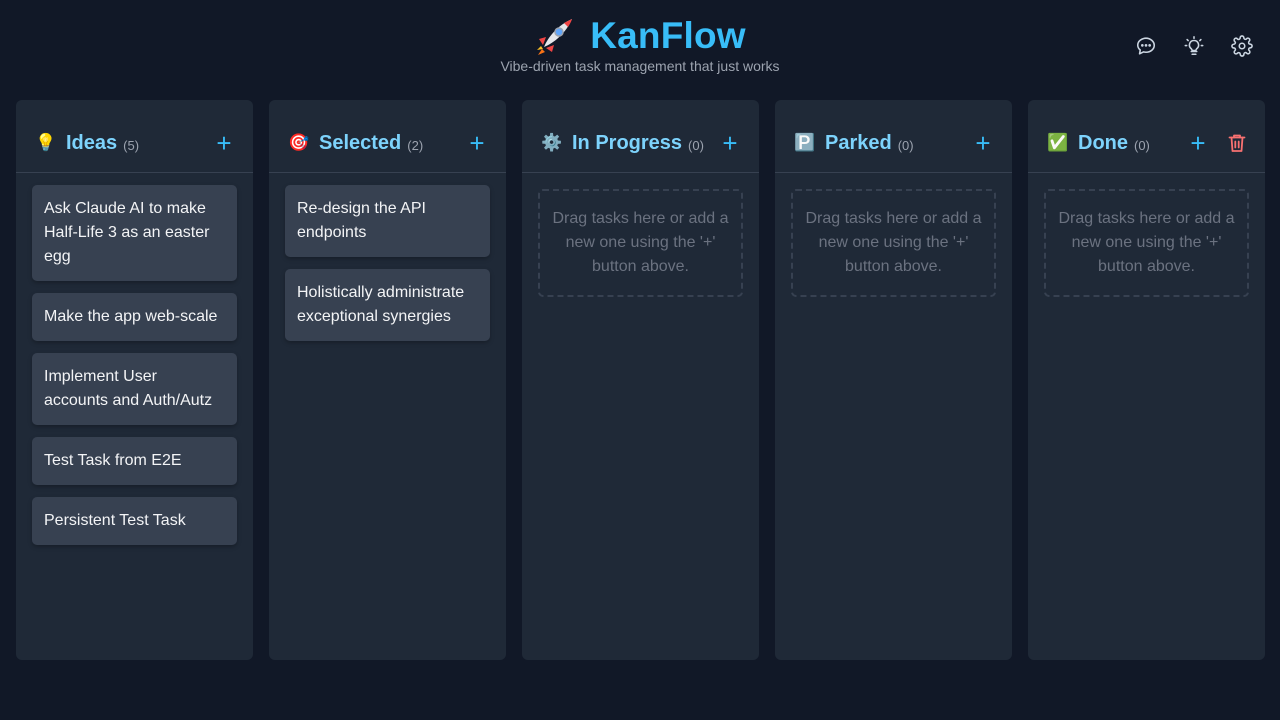 The width and height of the screenshot is (1280, 720). Describe the element at coordinates (131, 145) in the screenshot. I see `column-count: (5)` at that location.